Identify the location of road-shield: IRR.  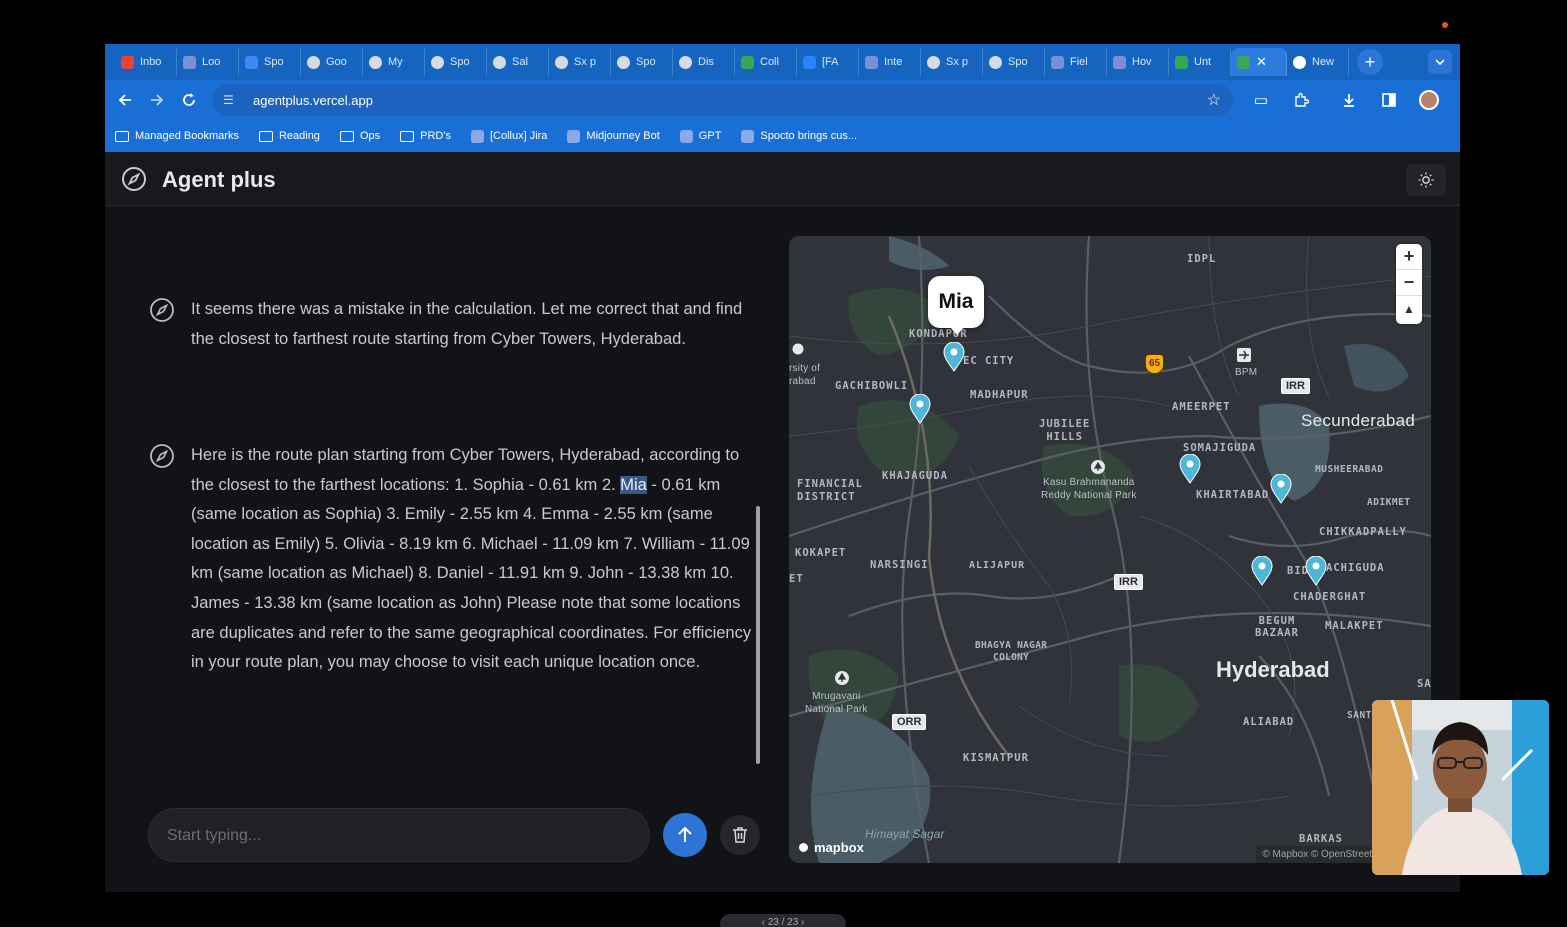
(1128, 582).